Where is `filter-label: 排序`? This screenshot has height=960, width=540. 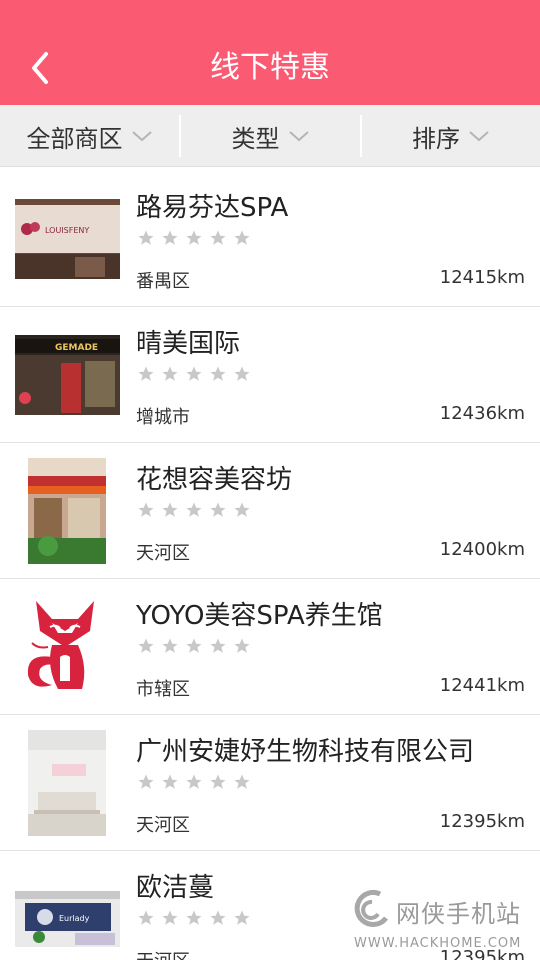 filter-label: 排序 is located at coordinates (436, 138).